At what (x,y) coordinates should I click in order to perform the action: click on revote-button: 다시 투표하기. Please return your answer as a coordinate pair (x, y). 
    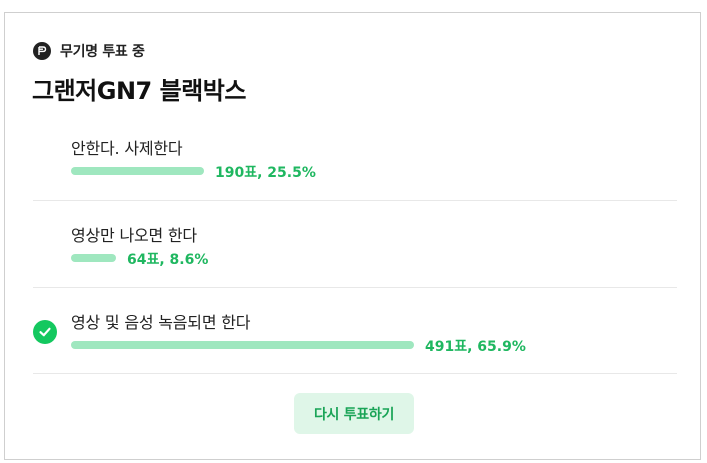
    Looking at the image, I should click on (354, 413).